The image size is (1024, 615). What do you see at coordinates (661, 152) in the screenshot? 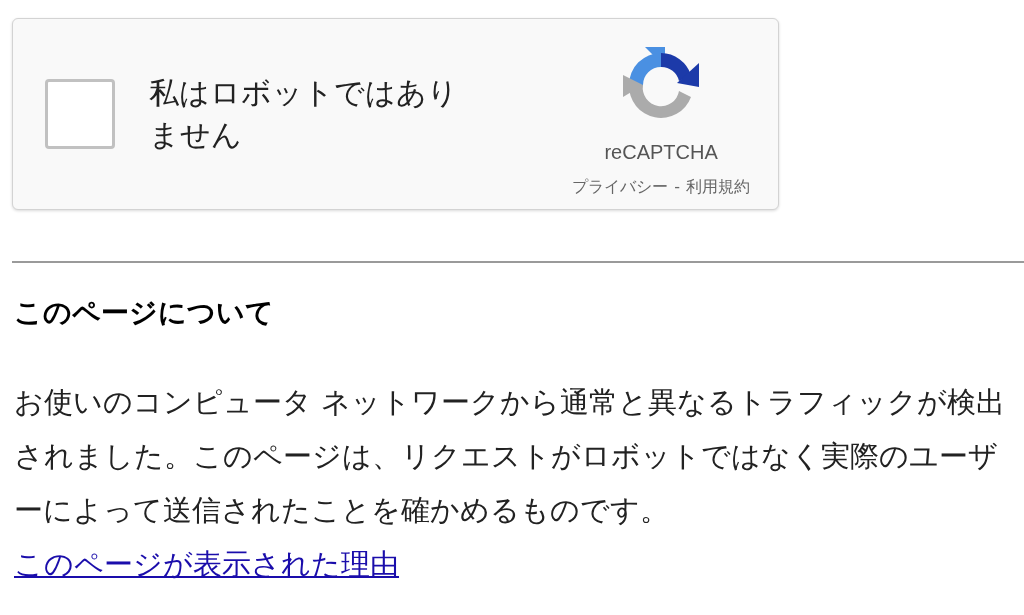
I see `brand-label: reCAPTCHA` at bounding box center [661, 152].